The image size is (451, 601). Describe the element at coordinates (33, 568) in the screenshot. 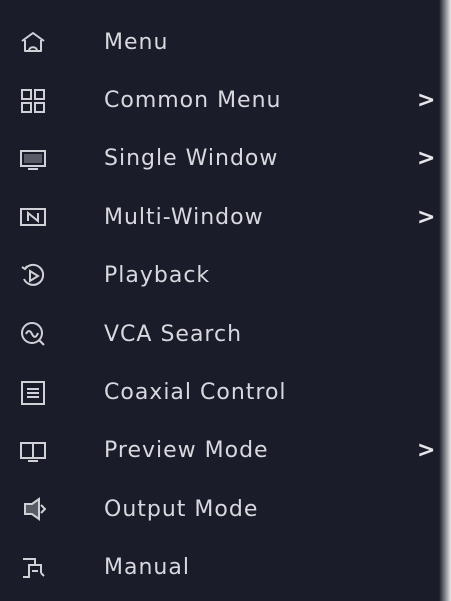

I see `manual-icon` at that location.